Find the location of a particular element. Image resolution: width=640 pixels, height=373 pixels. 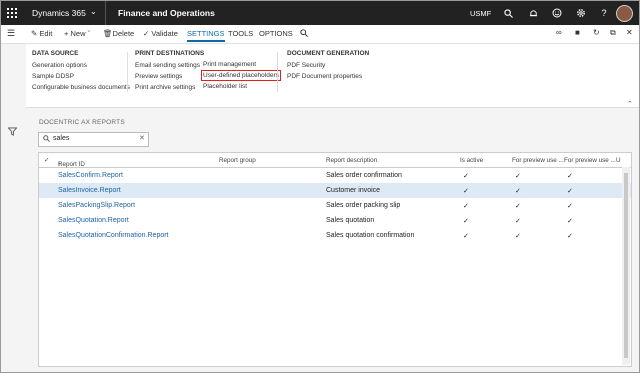

report-id-link: SalesConfirm.Report is located at coordinates (90, 175).